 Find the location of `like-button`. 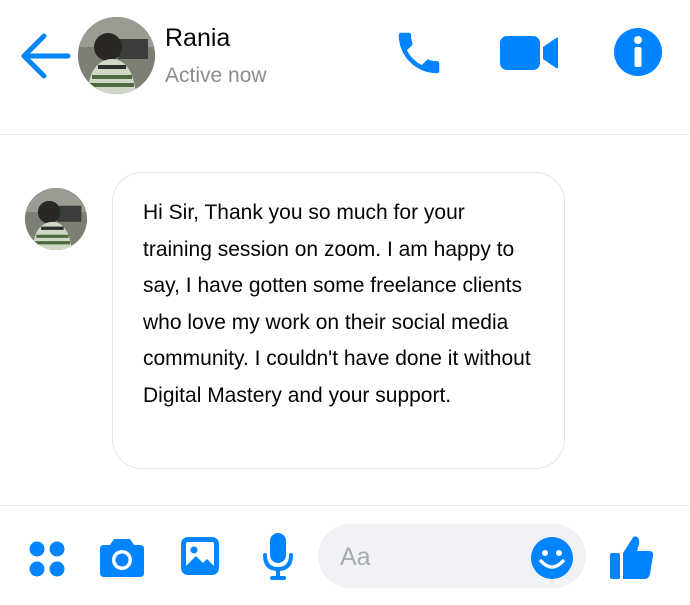

like-button is located at coordinates (632, 557).